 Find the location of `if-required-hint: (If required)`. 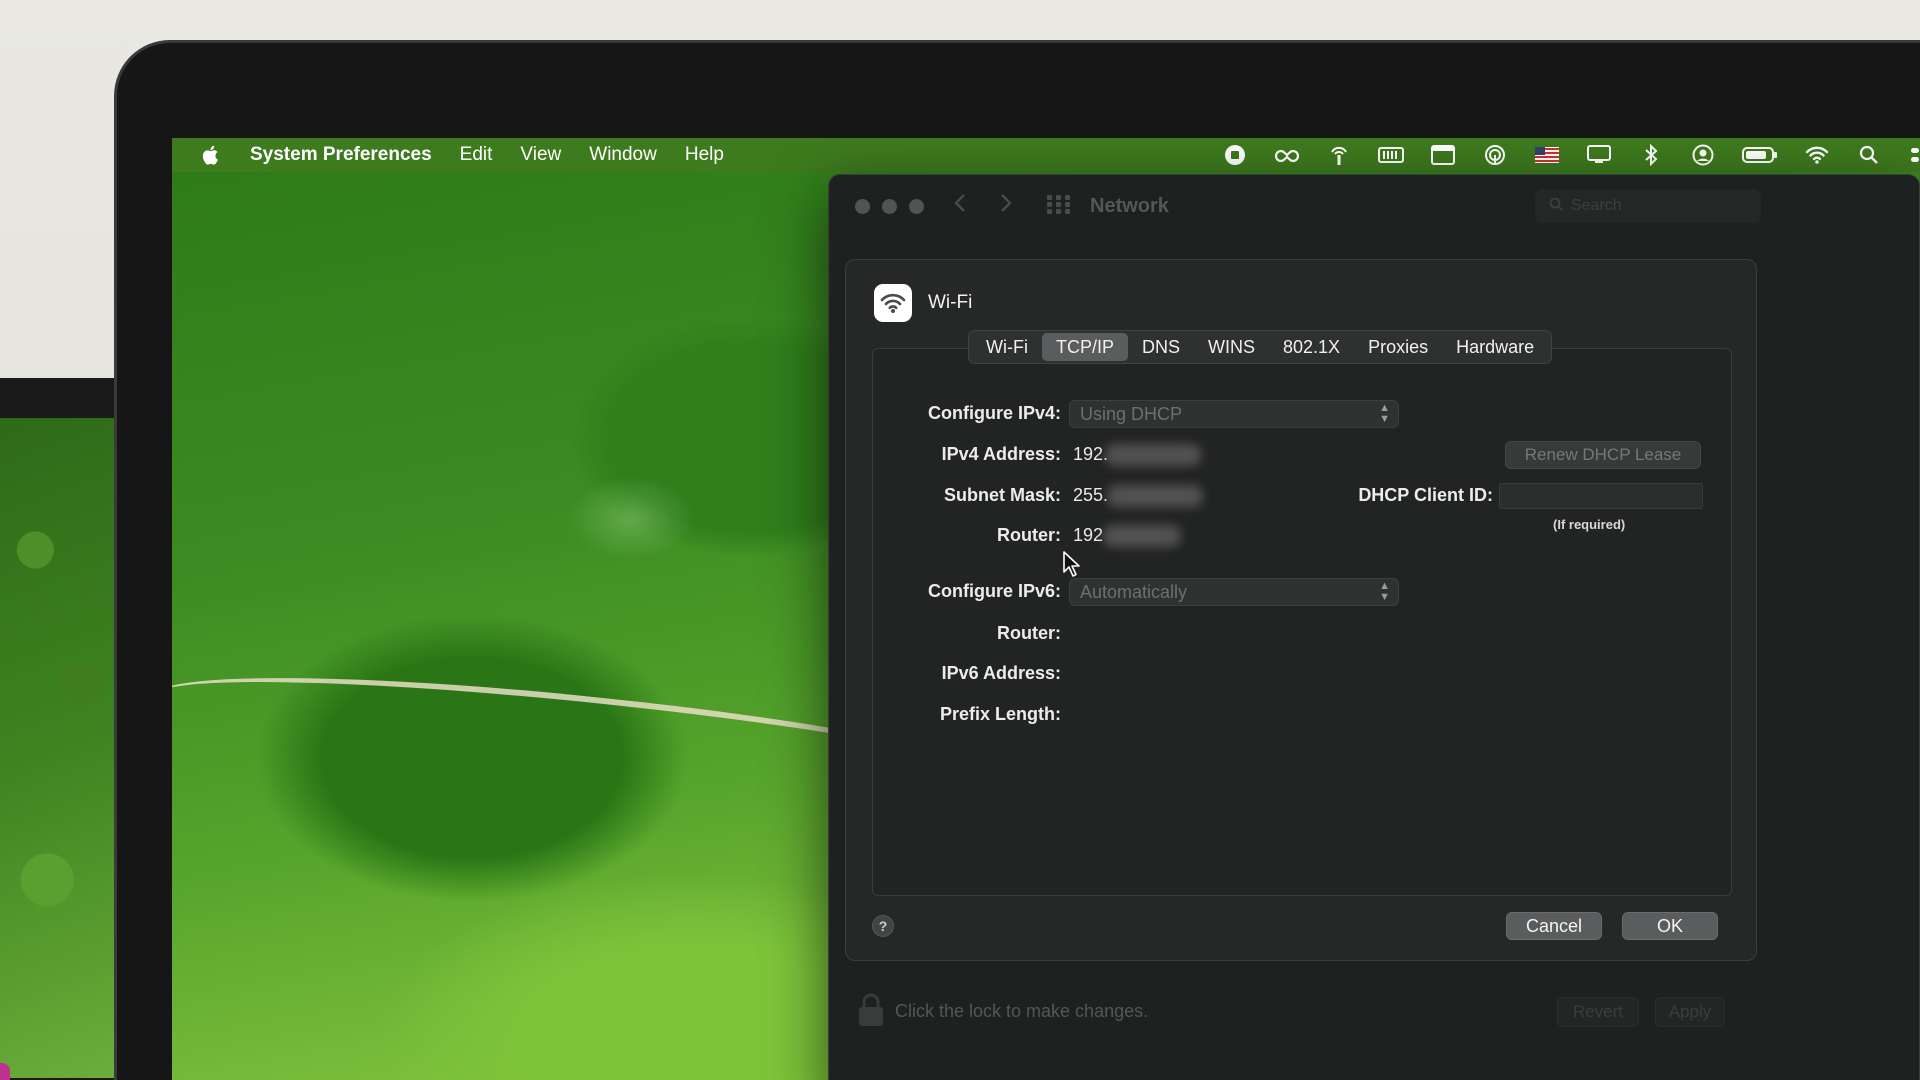

if-required-hint: (If required) is located at coordinates (1589, 524).